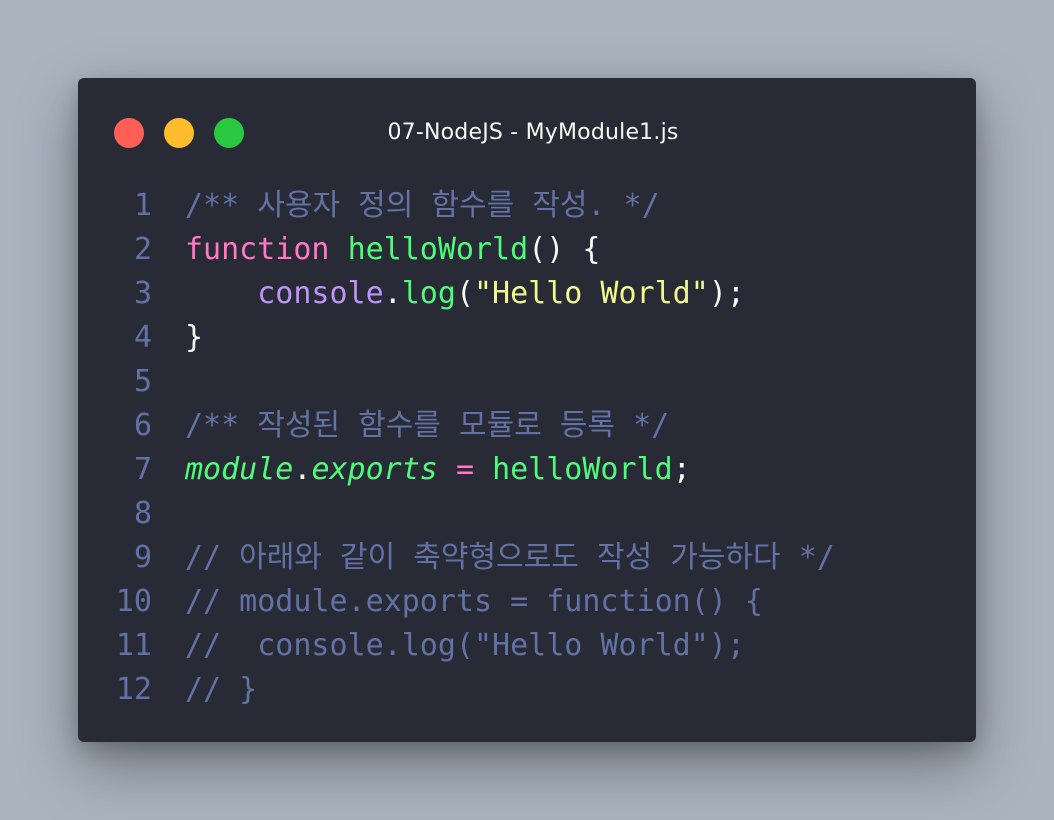 Image resolution: width=1054 pixels, height=820 pixels. I want to click on code-line: 7 module.exports = helloWorld;, so click(527, 470).